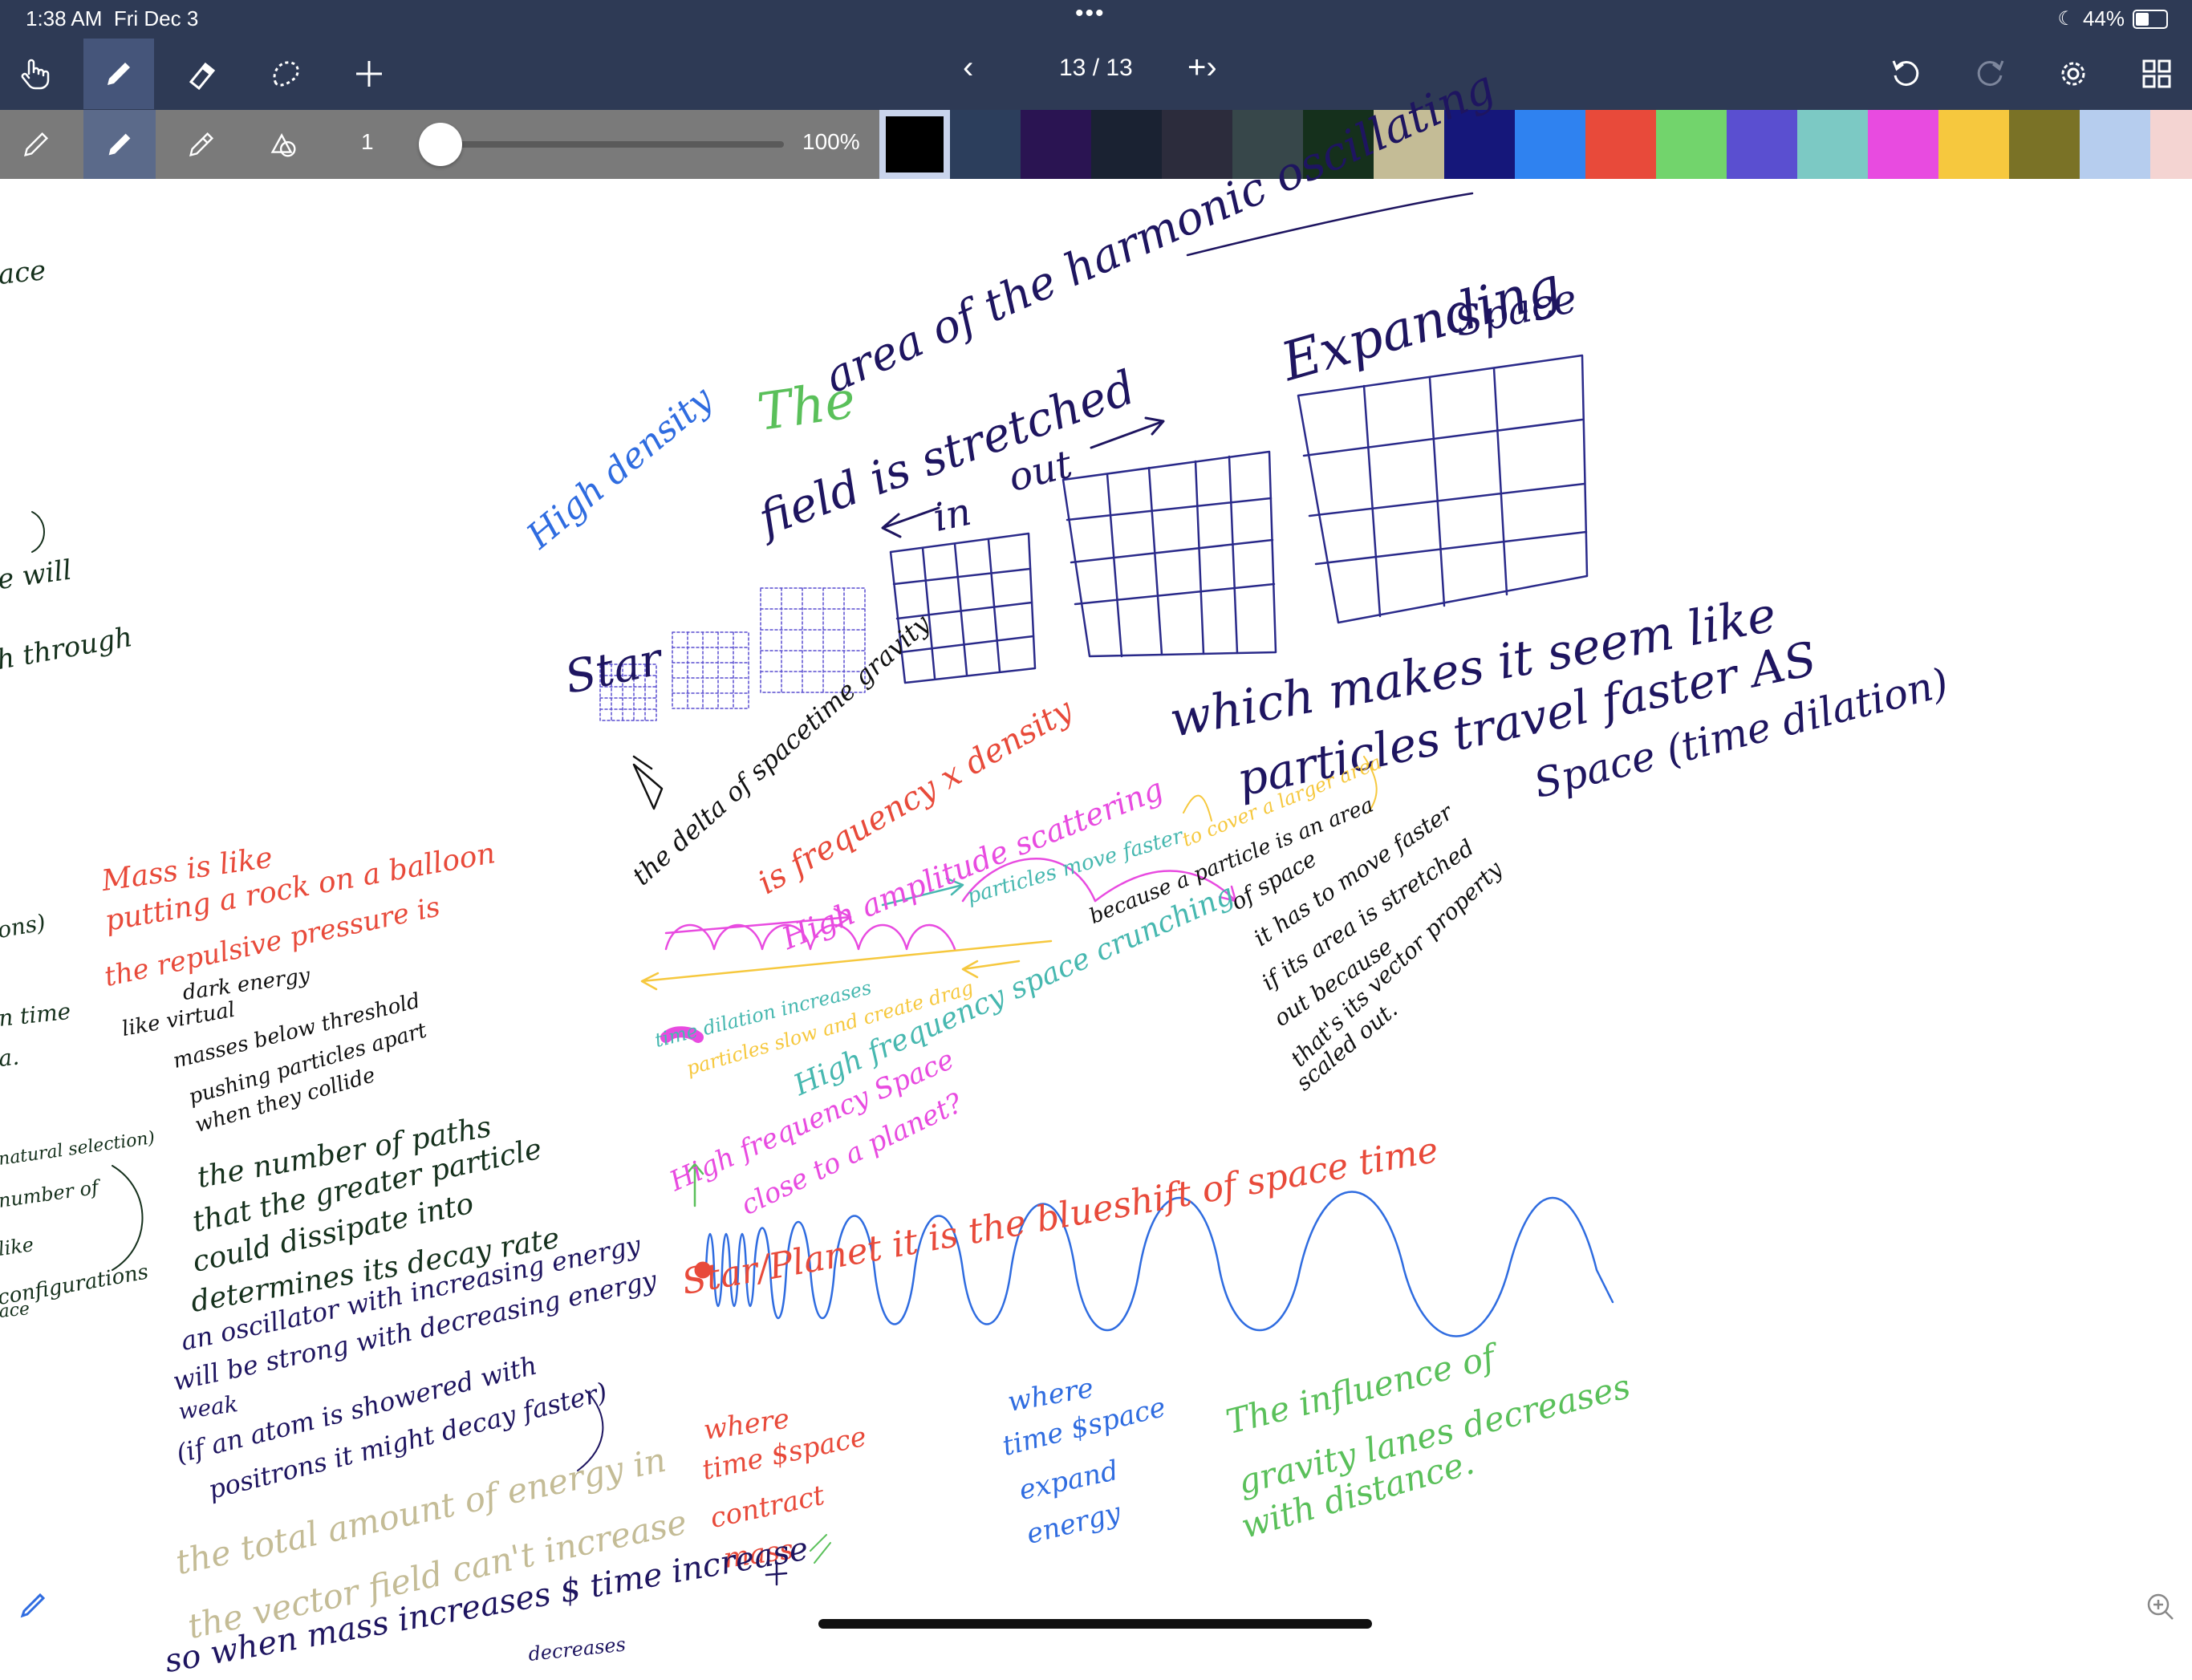 The image size is (2192, 1680). What do you see at coordinates (2103, 18) in the screenshot?
I see `battery-percent: 44%` at bounding box center [2103, 18].